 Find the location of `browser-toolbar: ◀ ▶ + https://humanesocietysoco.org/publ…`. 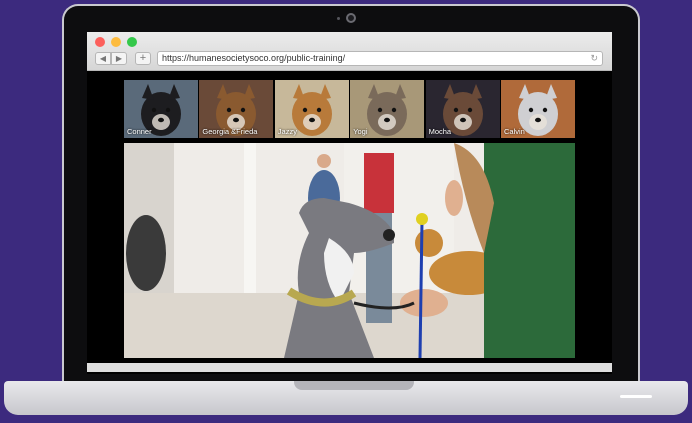

browser-toolbar: ◀ ▶ + https://humanesocietysoco.org/publ… is located at coordinates (349, 51).